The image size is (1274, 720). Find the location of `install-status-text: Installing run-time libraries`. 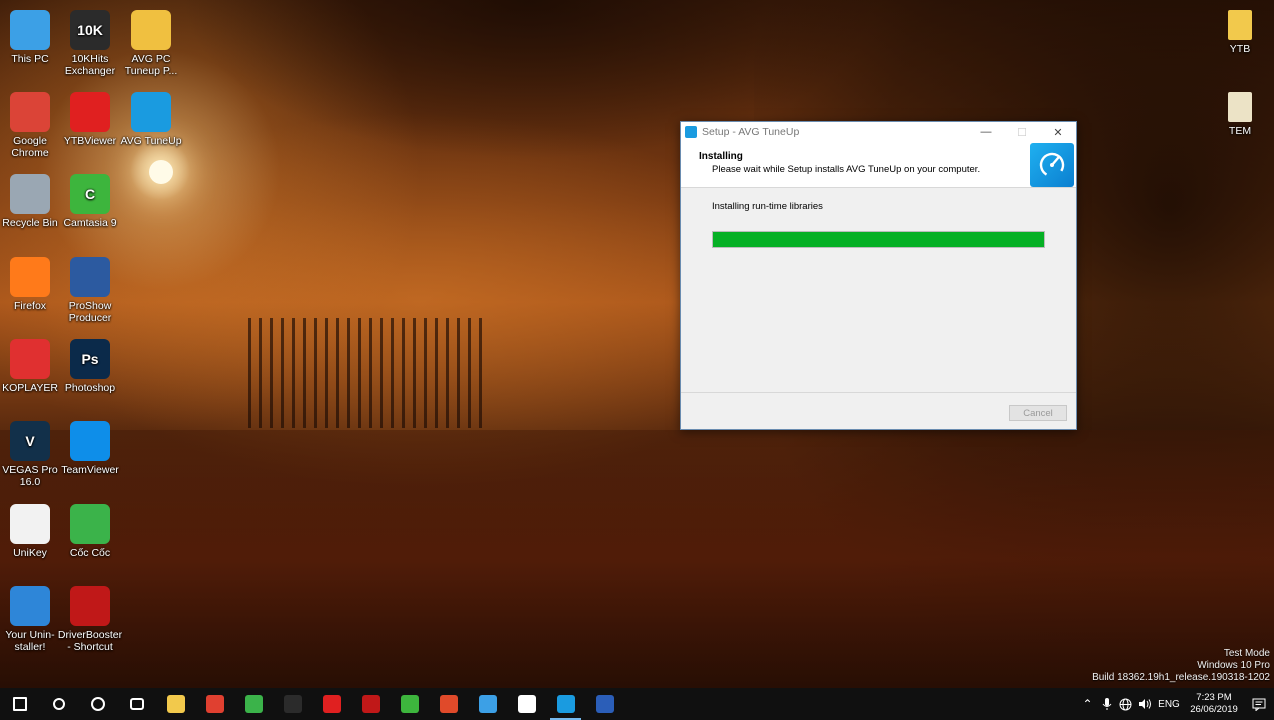

install-status-text: Installing run-time libraries is located at coordinates (767, 206).